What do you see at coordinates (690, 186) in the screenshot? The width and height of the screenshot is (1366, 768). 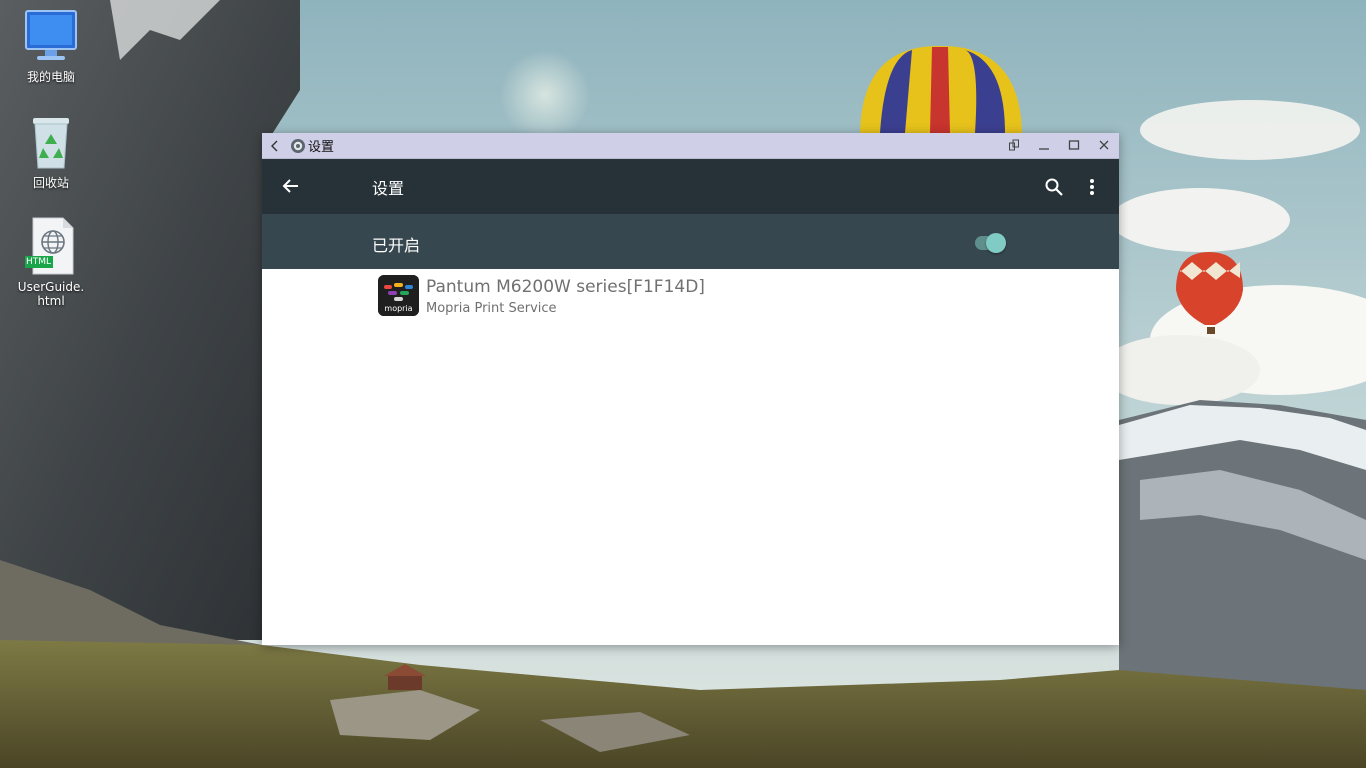 I see `app-toolbar: 设置` at bounding box center [690, 186].